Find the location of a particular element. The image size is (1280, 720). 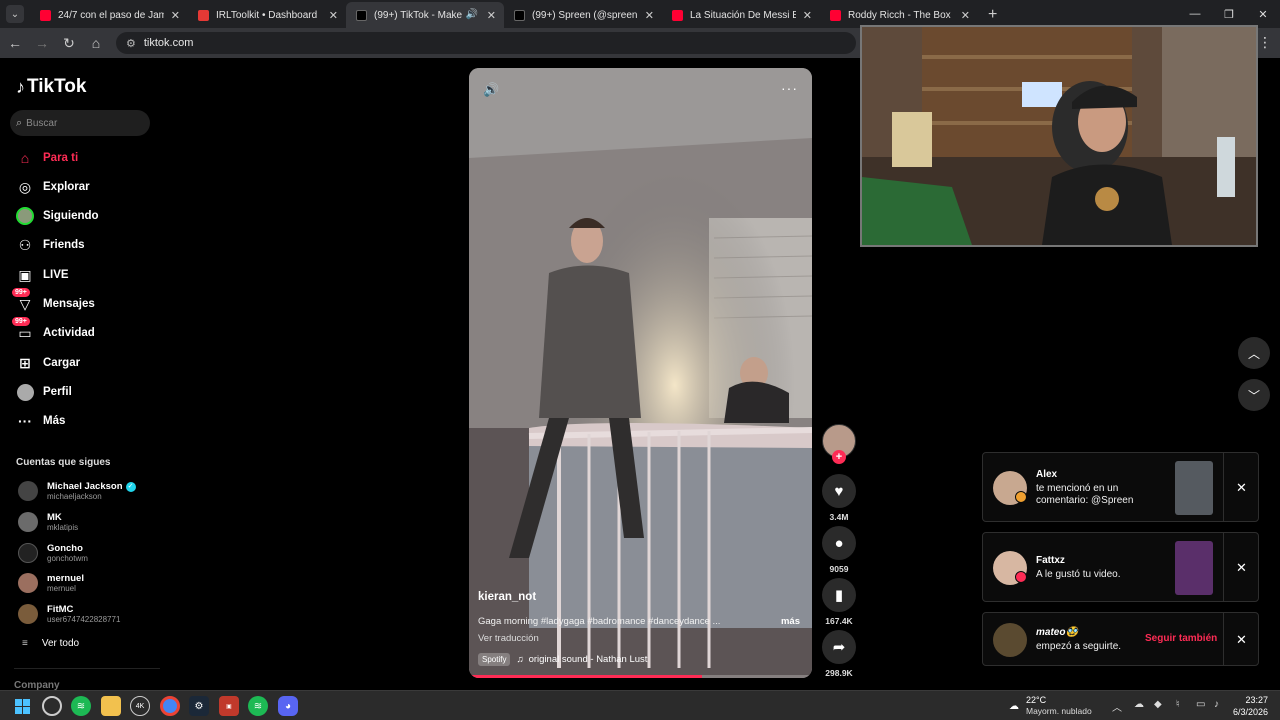

onedrive-icon: ☁ is located at coordinates (1139, 704).